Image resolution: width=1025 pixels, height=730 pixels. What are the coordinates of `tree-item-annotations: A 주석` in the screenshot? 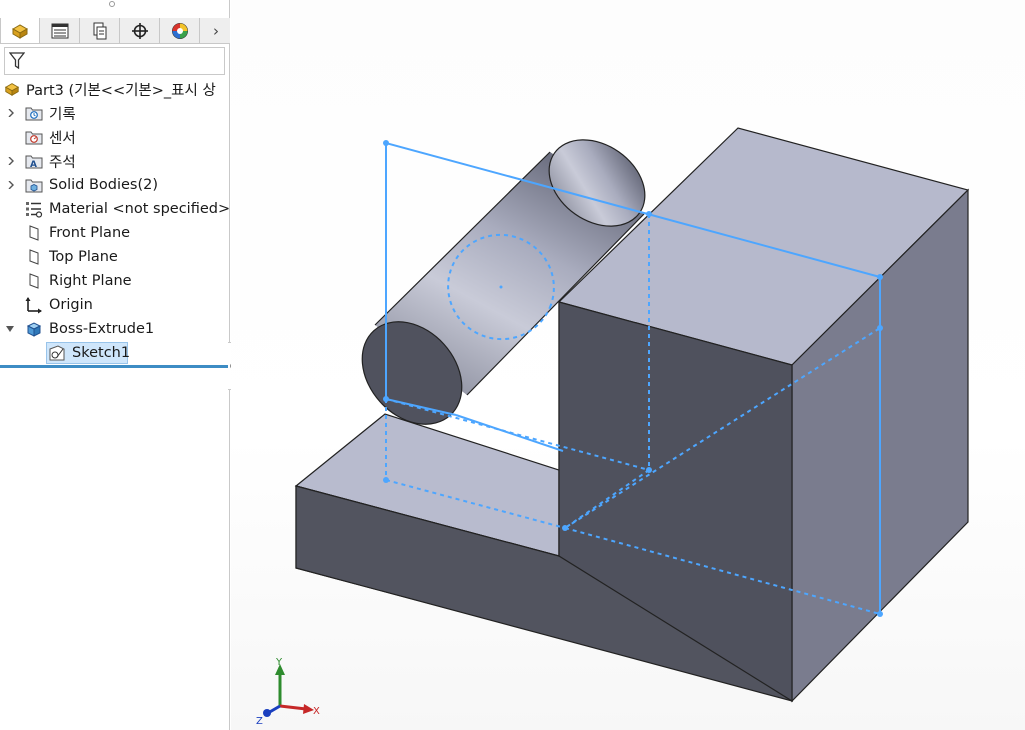 It's located at (114, 161).